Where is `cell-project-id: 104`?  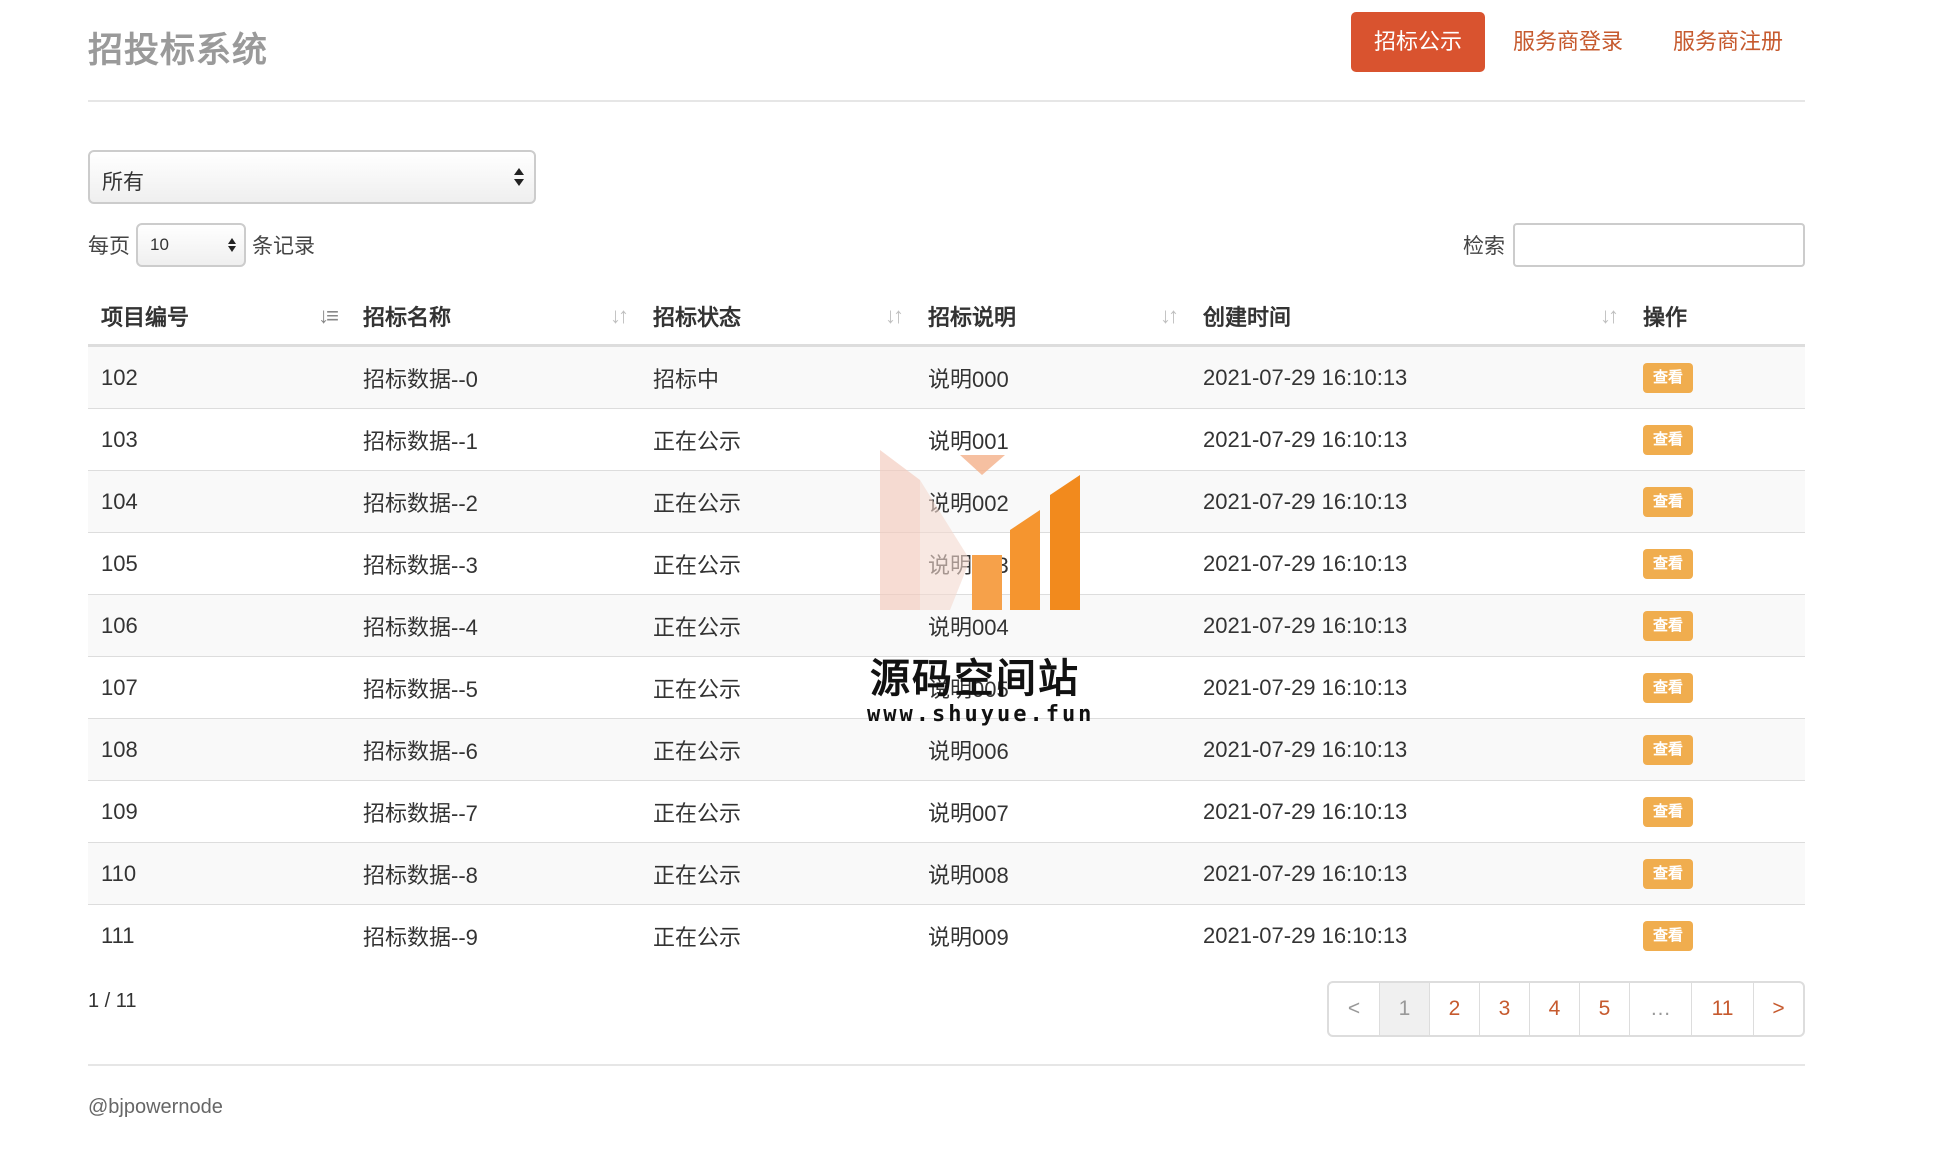 cell-project-id: 104 is located at coordinates (219, 501).